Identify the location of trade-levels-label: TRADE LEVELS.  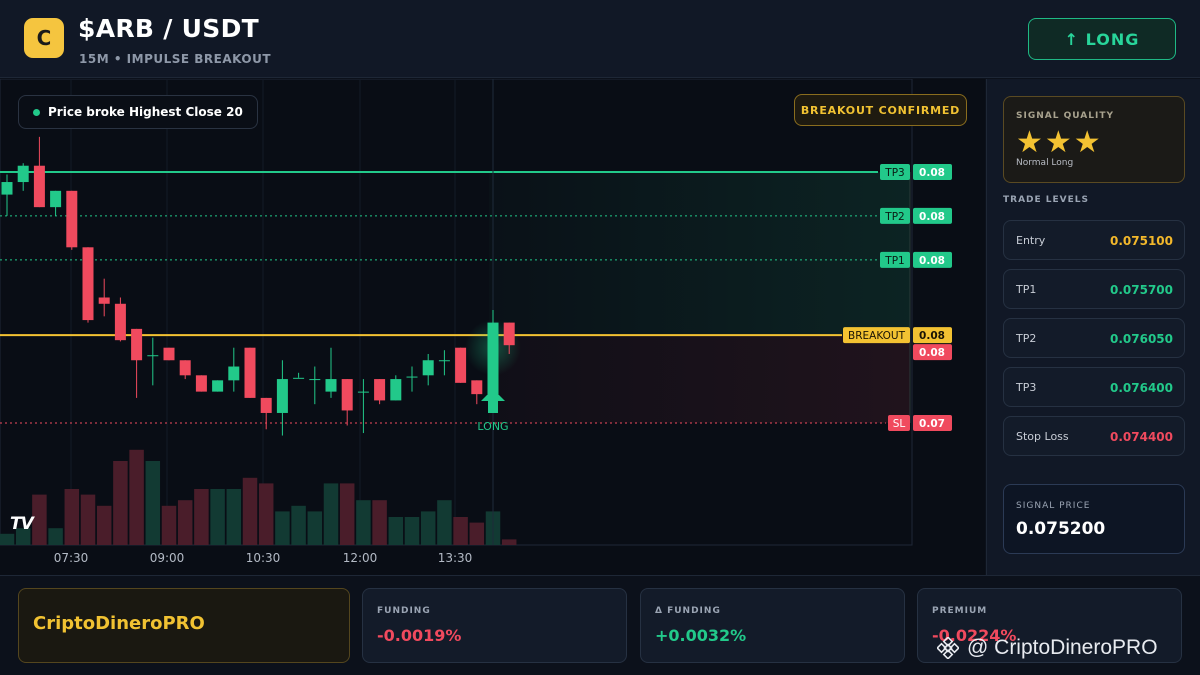
(1046, 200).